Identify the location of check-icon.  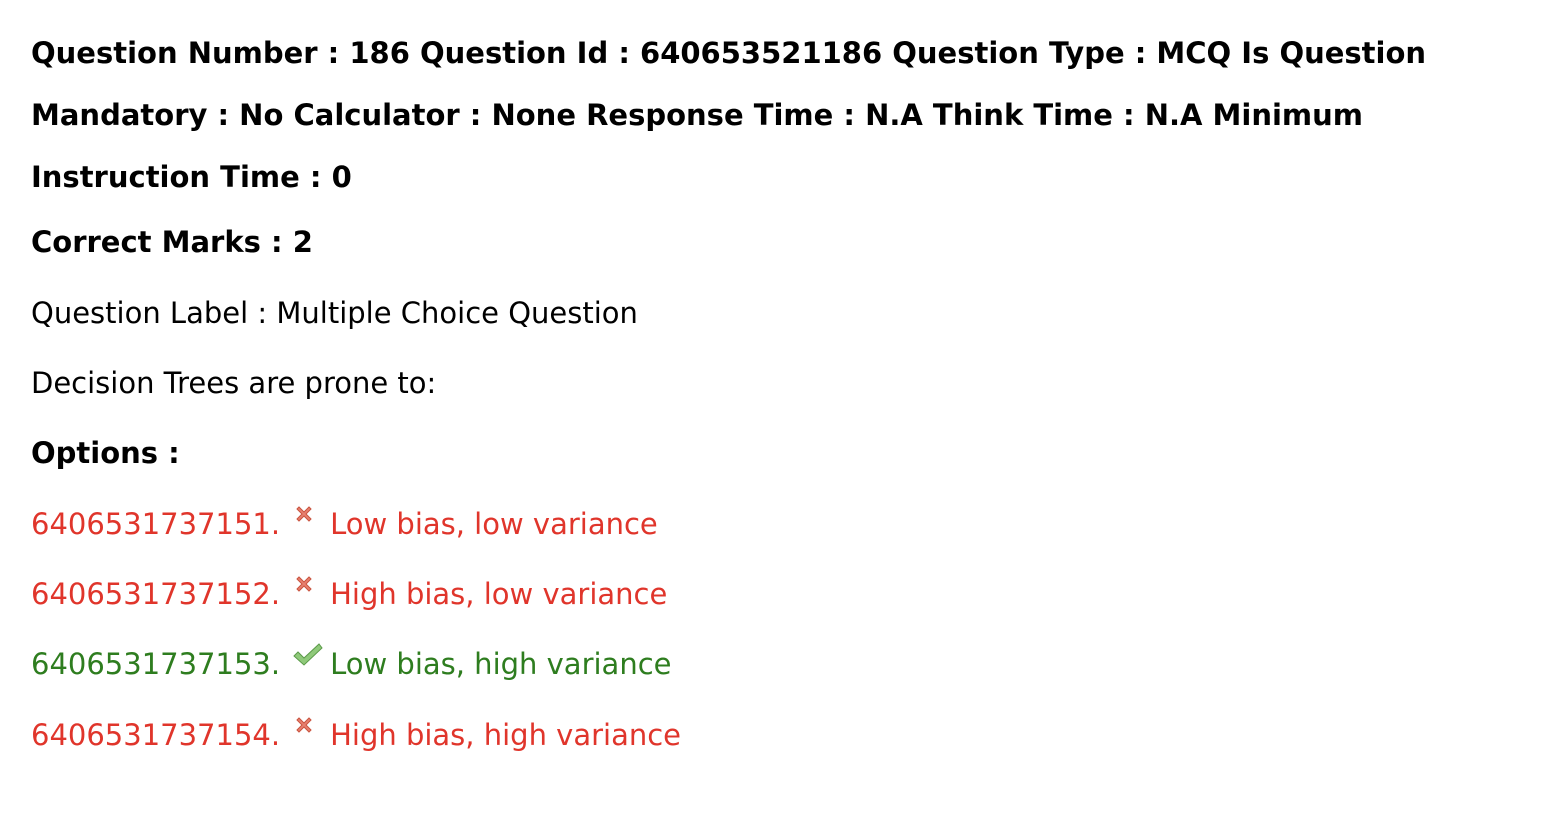
(308, 663).